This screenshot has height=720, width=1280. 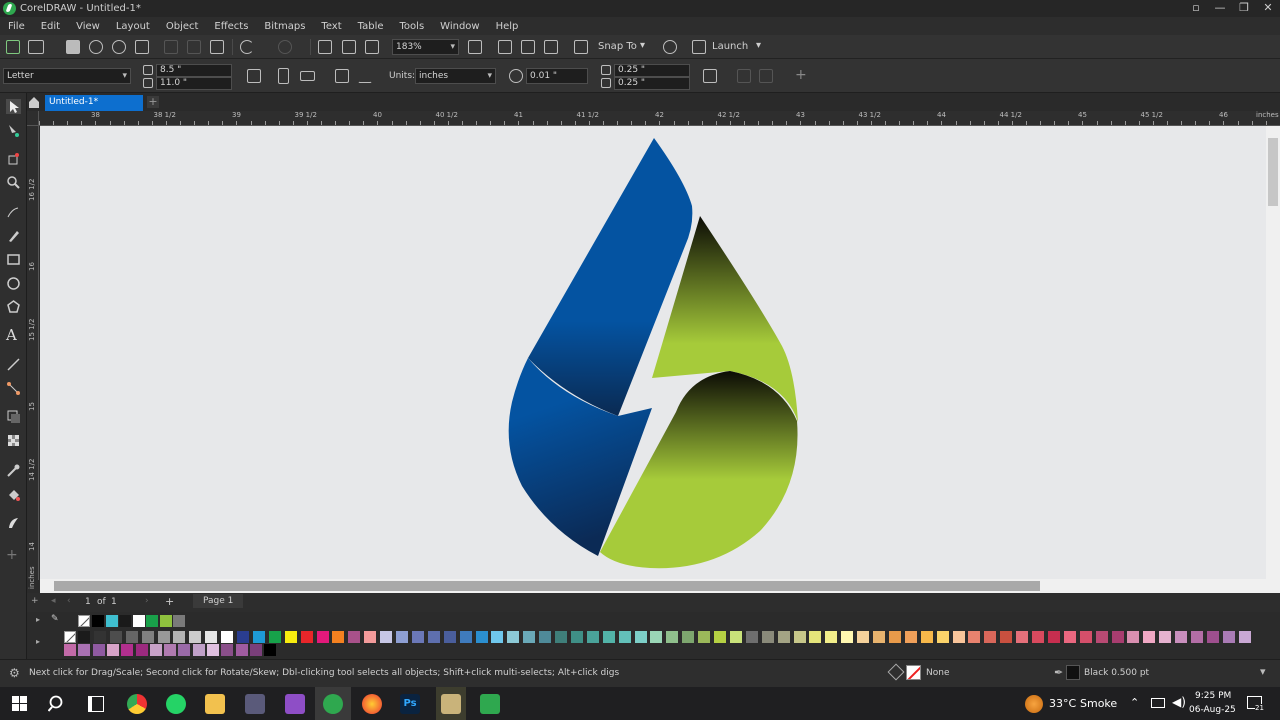 What do you see at coordinates (137, 704) in the screenshot?
I see `chrome-icon` at bounding box center [137, 704].